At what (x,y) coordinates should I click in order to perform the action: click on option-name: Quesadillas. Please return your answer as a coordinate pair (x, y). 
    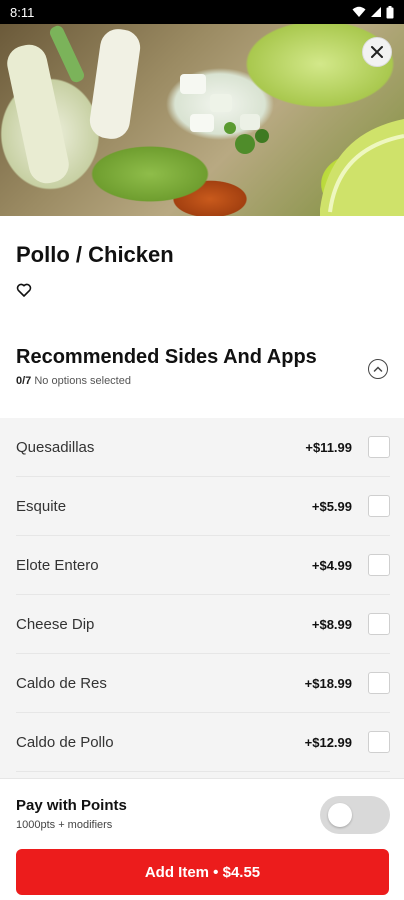
    Looking at the image, I should click on (55, 447).